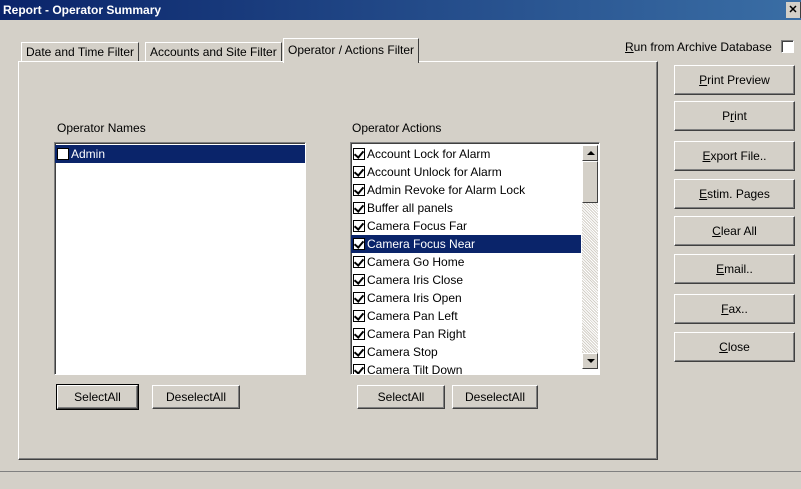 The width and height of the screenshot is (801, 489). I want to click on window-title: Report - Operator Summary, so click(82, 10).